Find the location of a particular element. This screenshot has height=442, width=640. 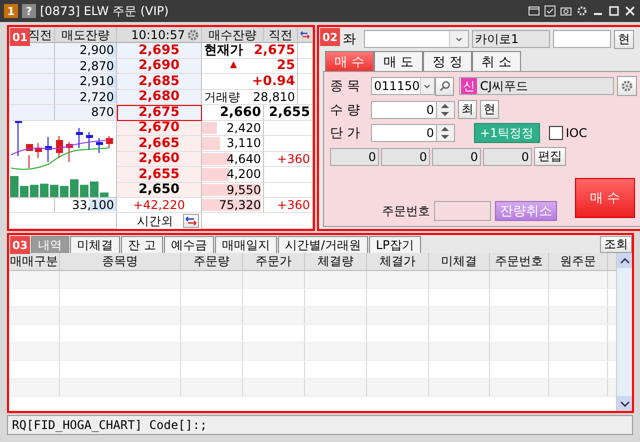

clock-time: 10:10:57 is located at coordinates (158, 34).